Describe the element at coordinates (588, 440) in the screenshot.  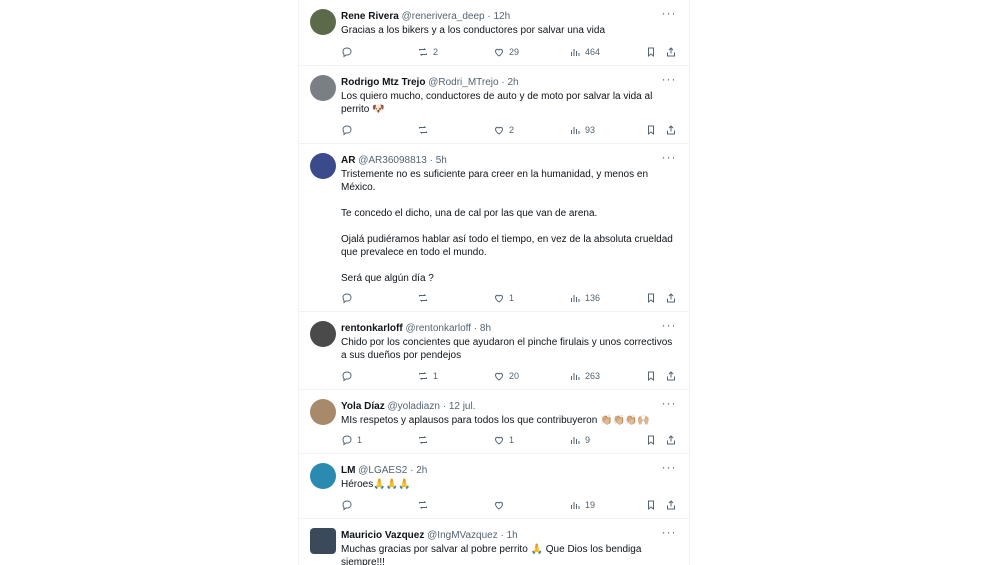
I see `views-count: 9` at that location.